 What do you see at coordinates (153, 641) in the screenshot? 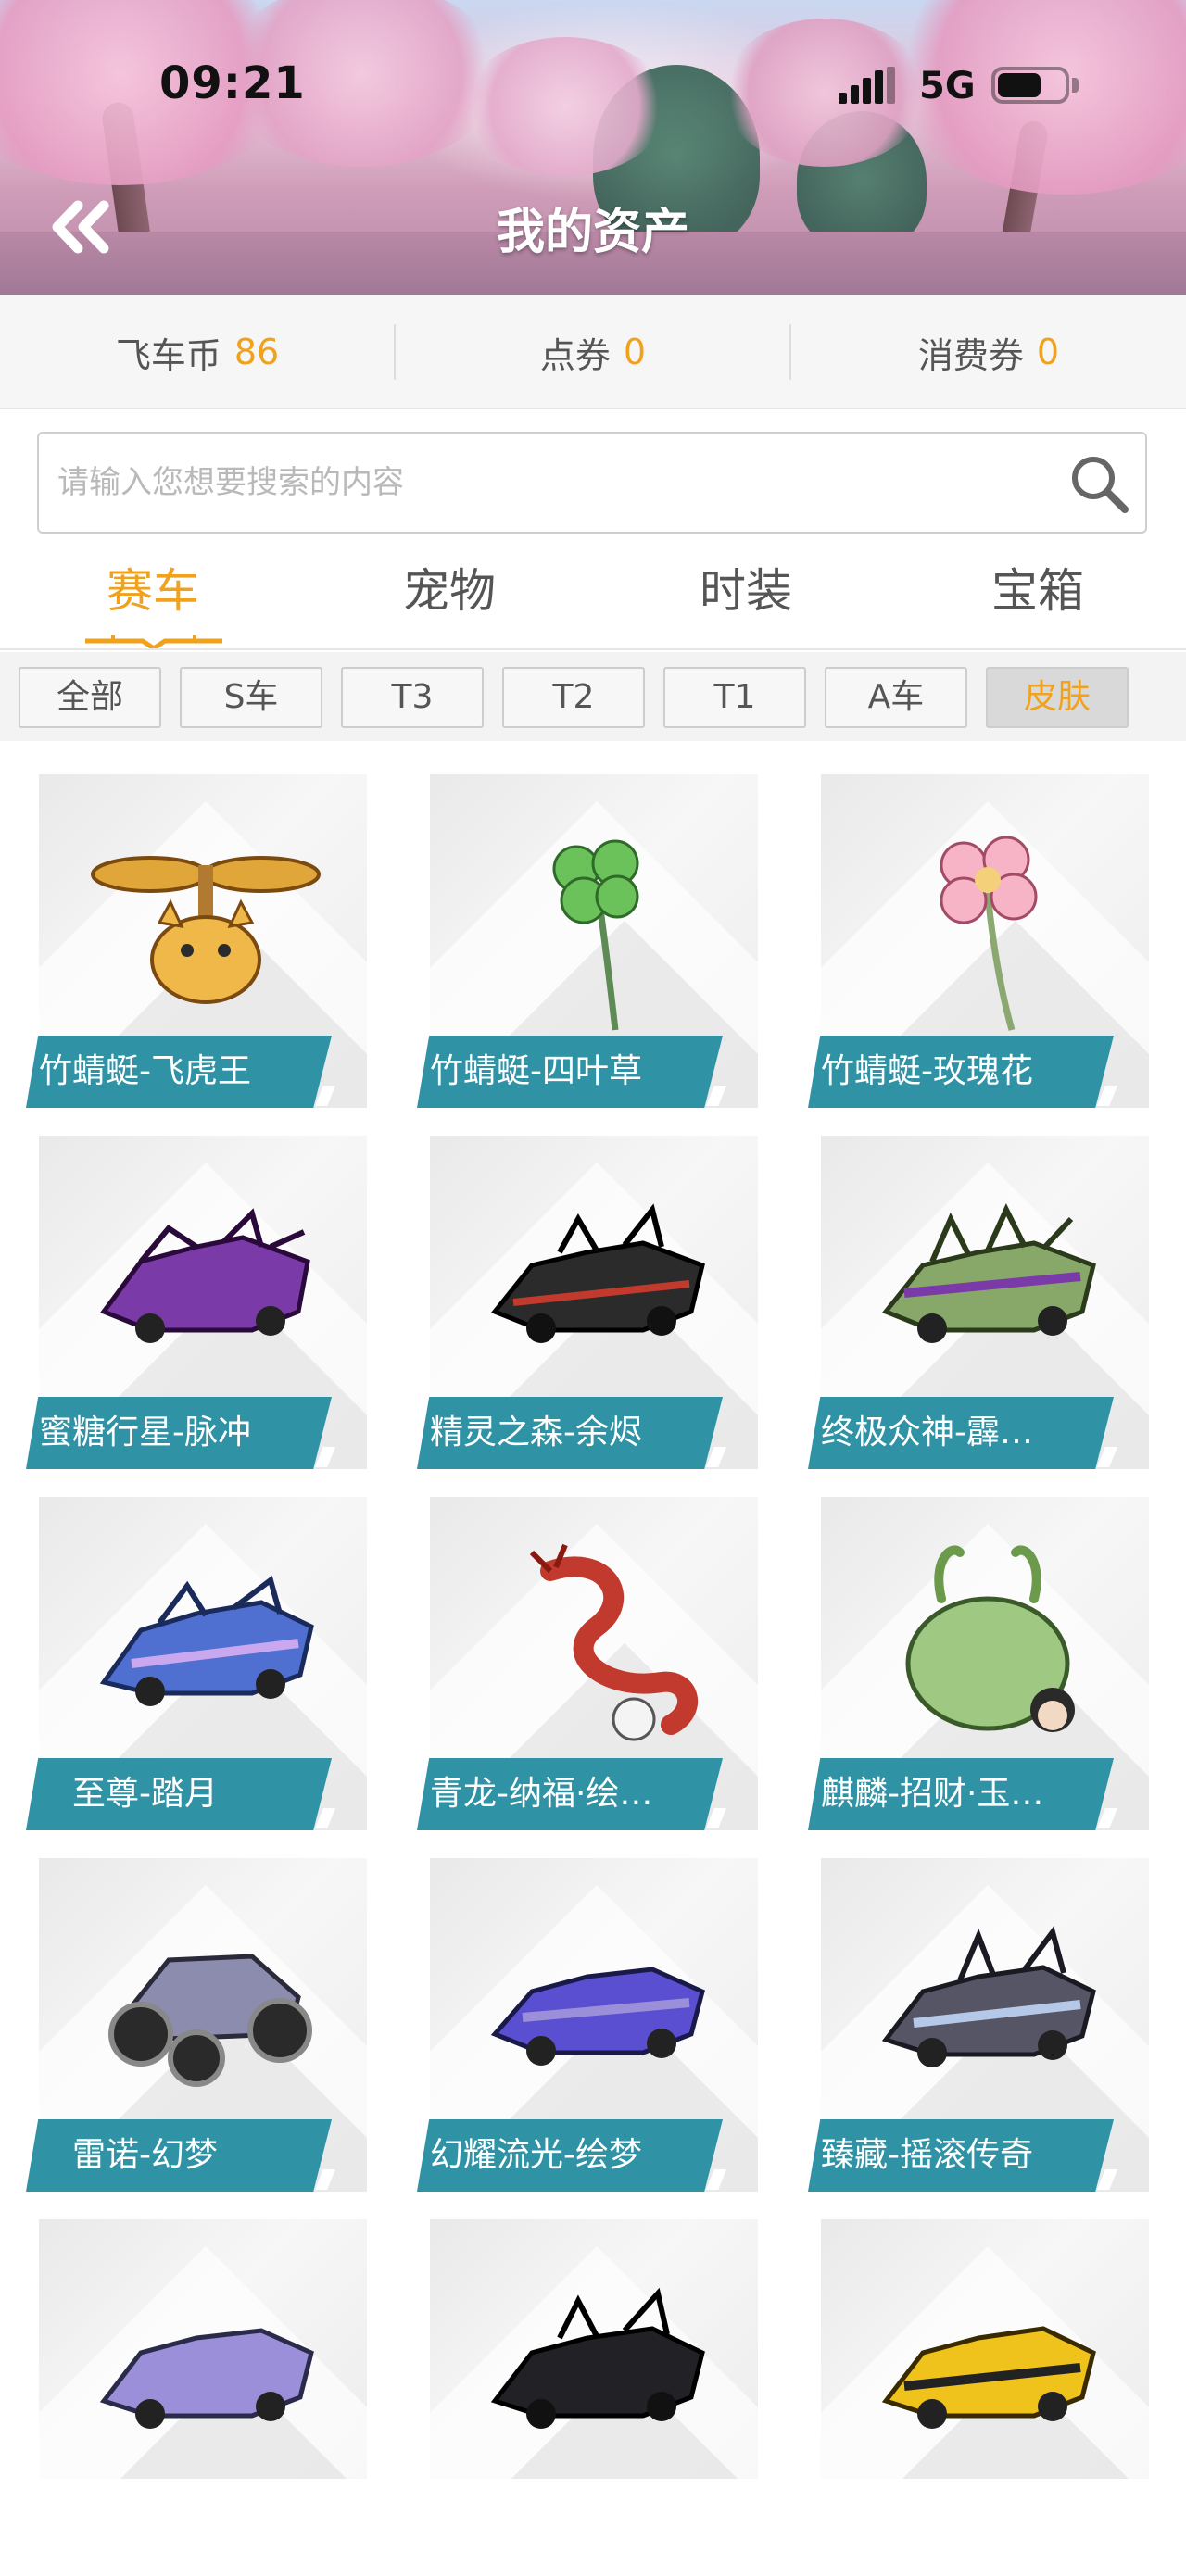
I see `active-tab-indicator` at bounding box center [153, 641].